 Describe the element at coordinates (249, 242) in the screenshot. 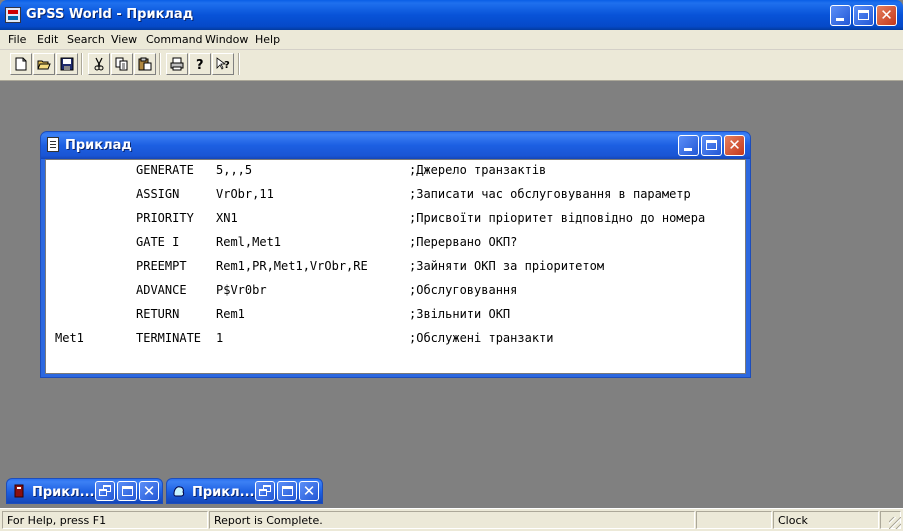

I see `code-operands: Reml,Met1` at that location.